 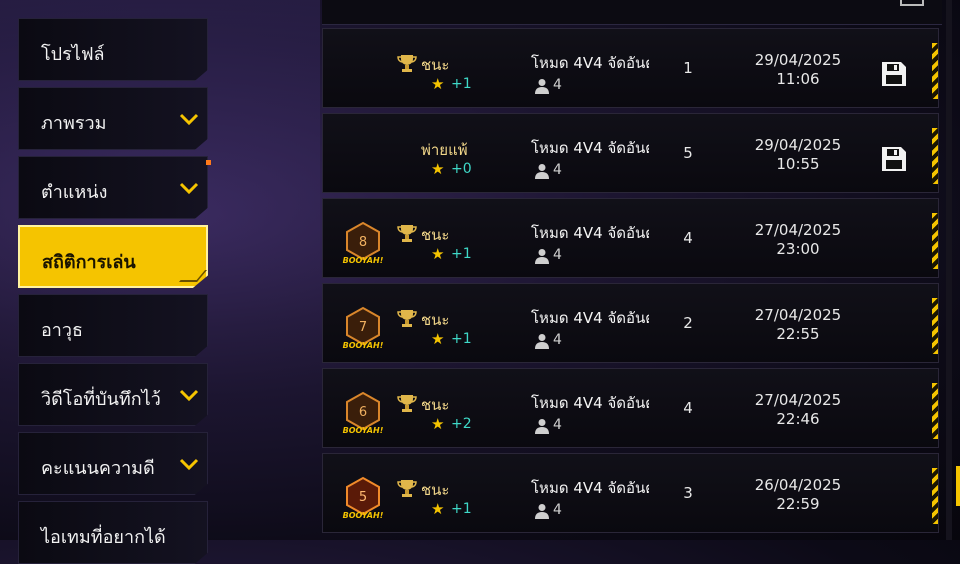 I want to click on sidebar-item-label: วิดีโอที่บันทึกไว้, so click(x=101, y=399).